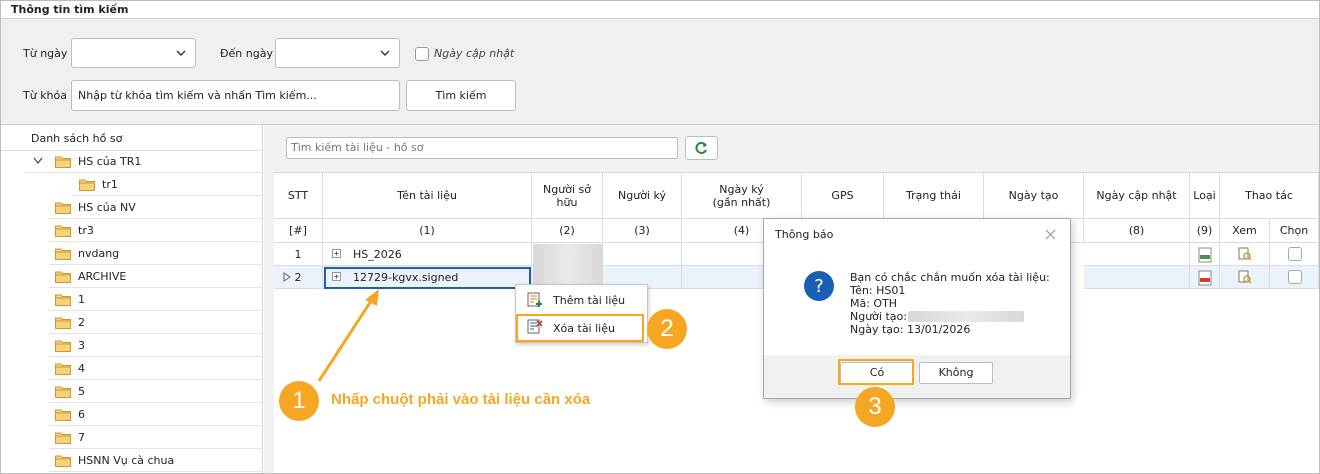 The height and width of the screenshot is (474, 1320). What do you see at coordinates (298, 254) in the screenshot?
I see `row1-stt: 1` at bounding box center [298, 254].